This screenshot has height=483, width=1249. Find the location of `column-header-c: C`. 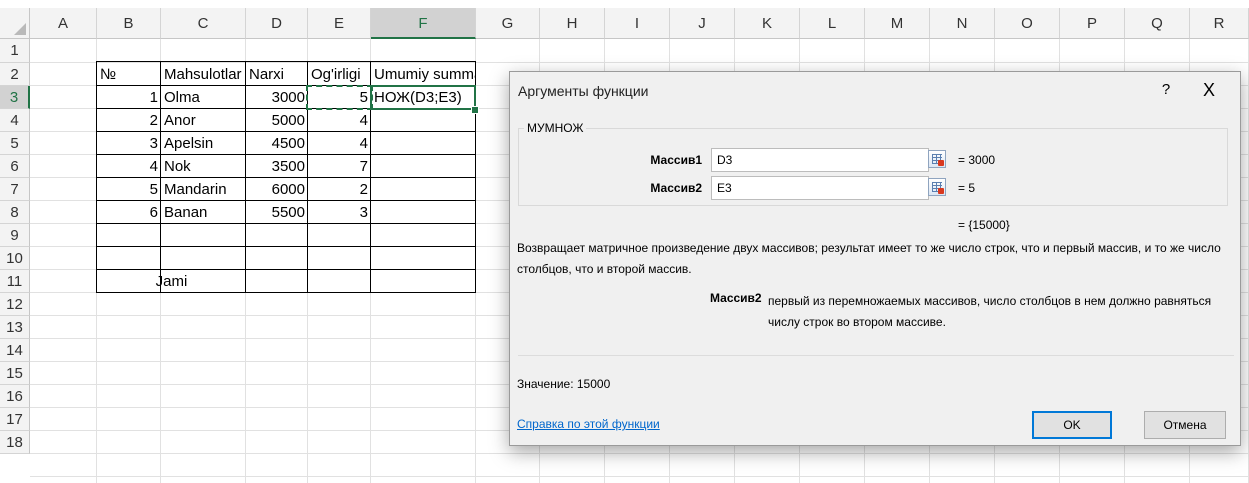

column-header-c: C is located at coordinates (203, 23).